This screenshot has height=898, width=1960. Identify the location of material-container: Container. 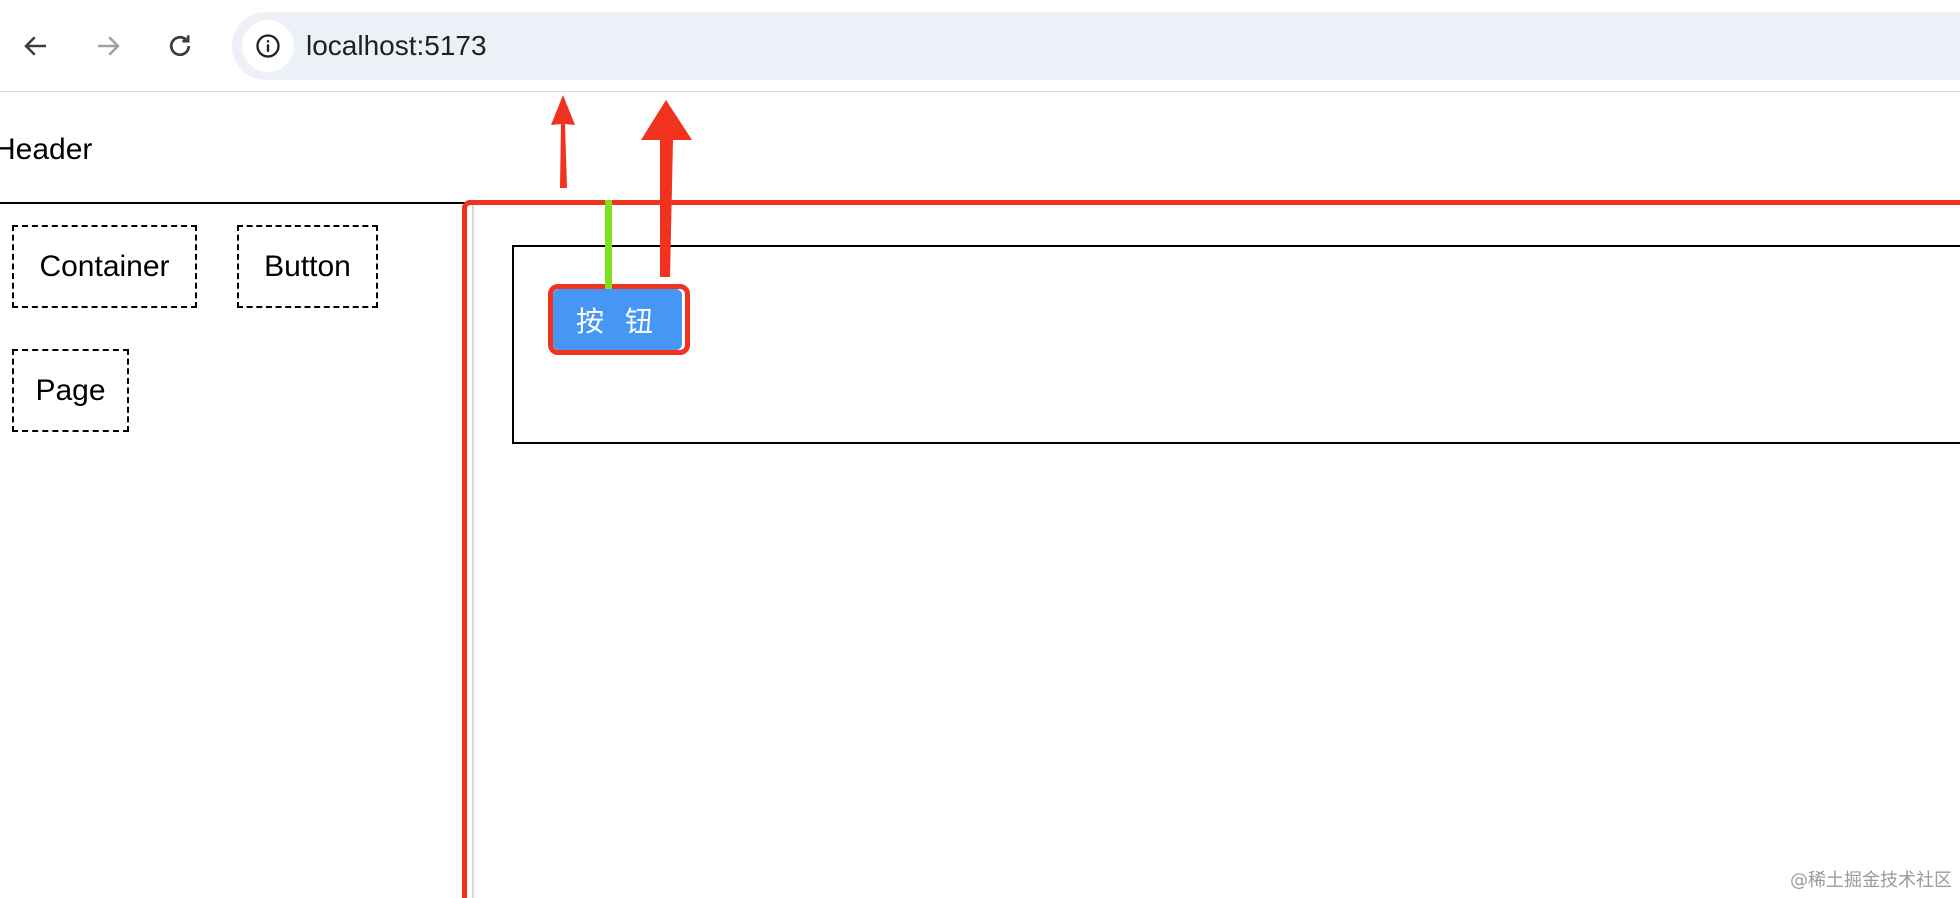
(104, 266).